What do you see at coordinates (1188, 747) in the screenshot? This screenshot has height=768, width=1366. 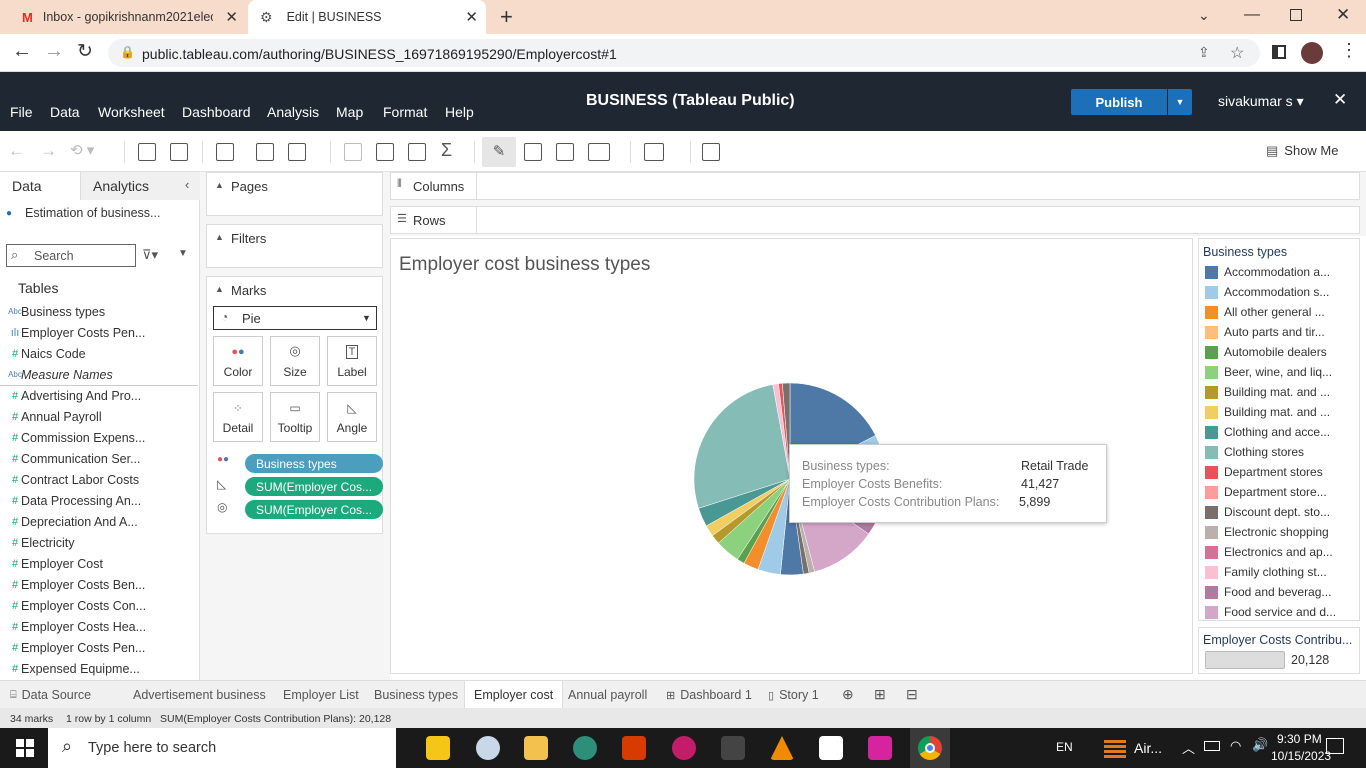 I see `chevron-up-icon: ︿` at bounding box center [1188, 747].